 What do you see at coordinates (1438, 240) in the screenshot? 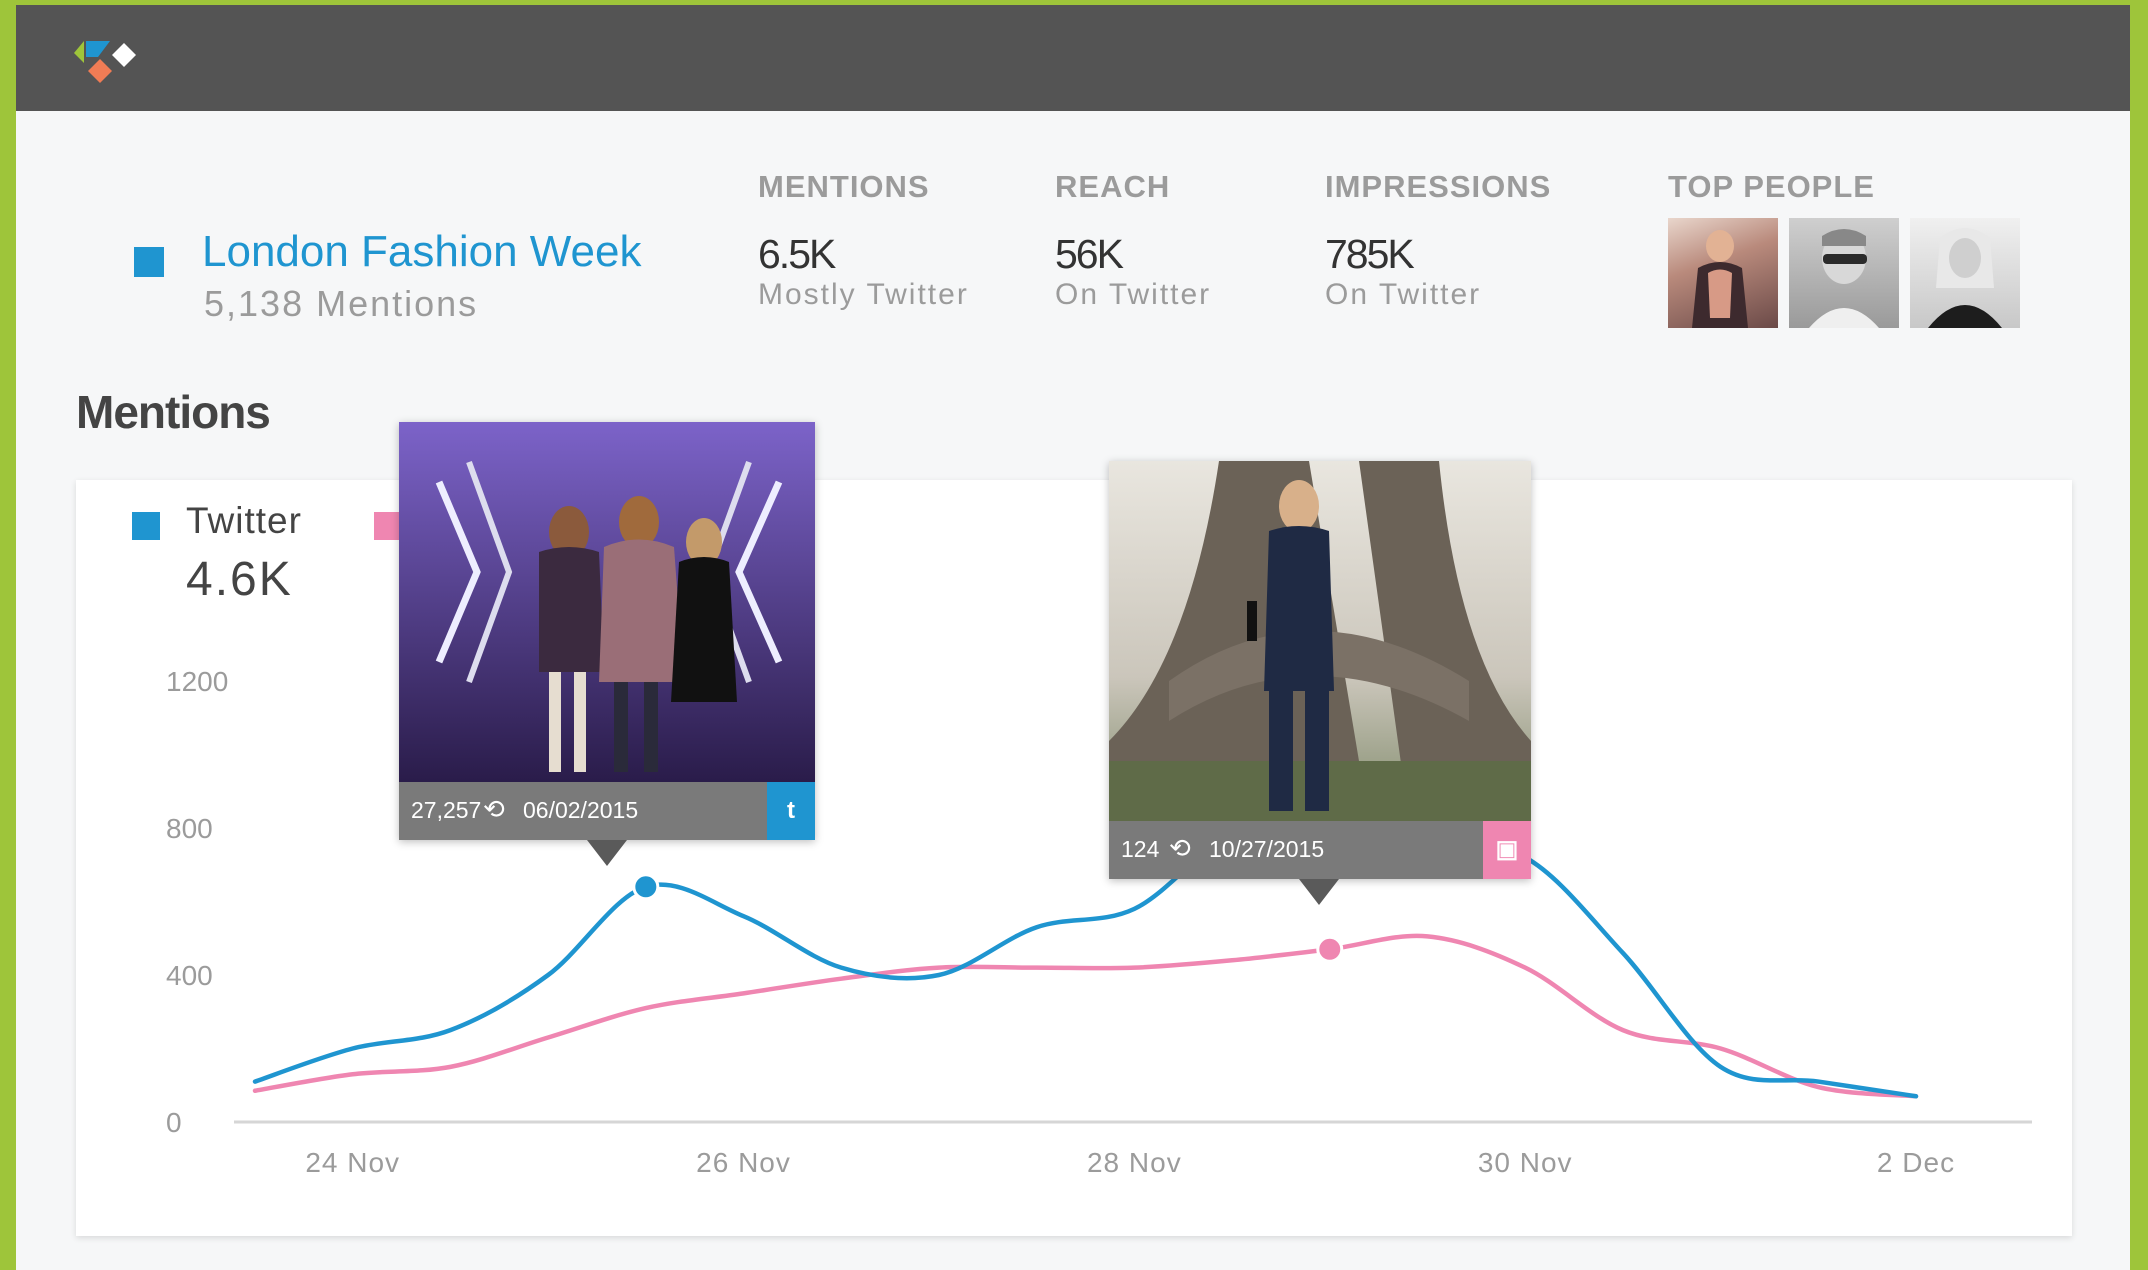
I see `metric-impressions: IMPRESSIONS 785K On Twitter` at bounding box center [1438, 240].